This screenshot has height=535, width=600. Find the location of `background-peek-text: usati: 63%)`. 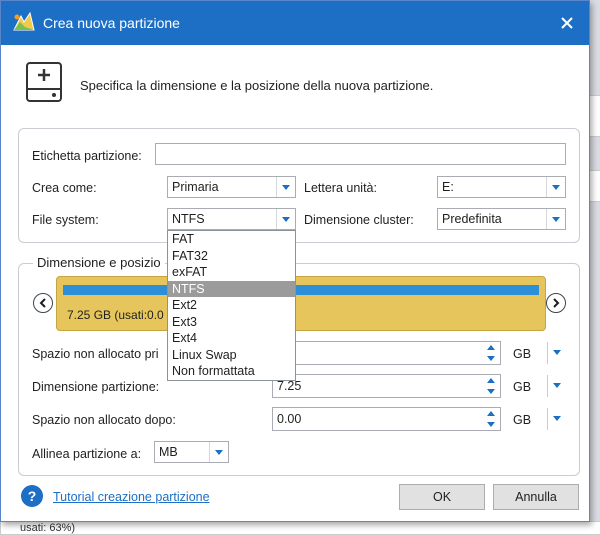

background-peek-text: usati: 63%) is located at coordinates (48, 528).